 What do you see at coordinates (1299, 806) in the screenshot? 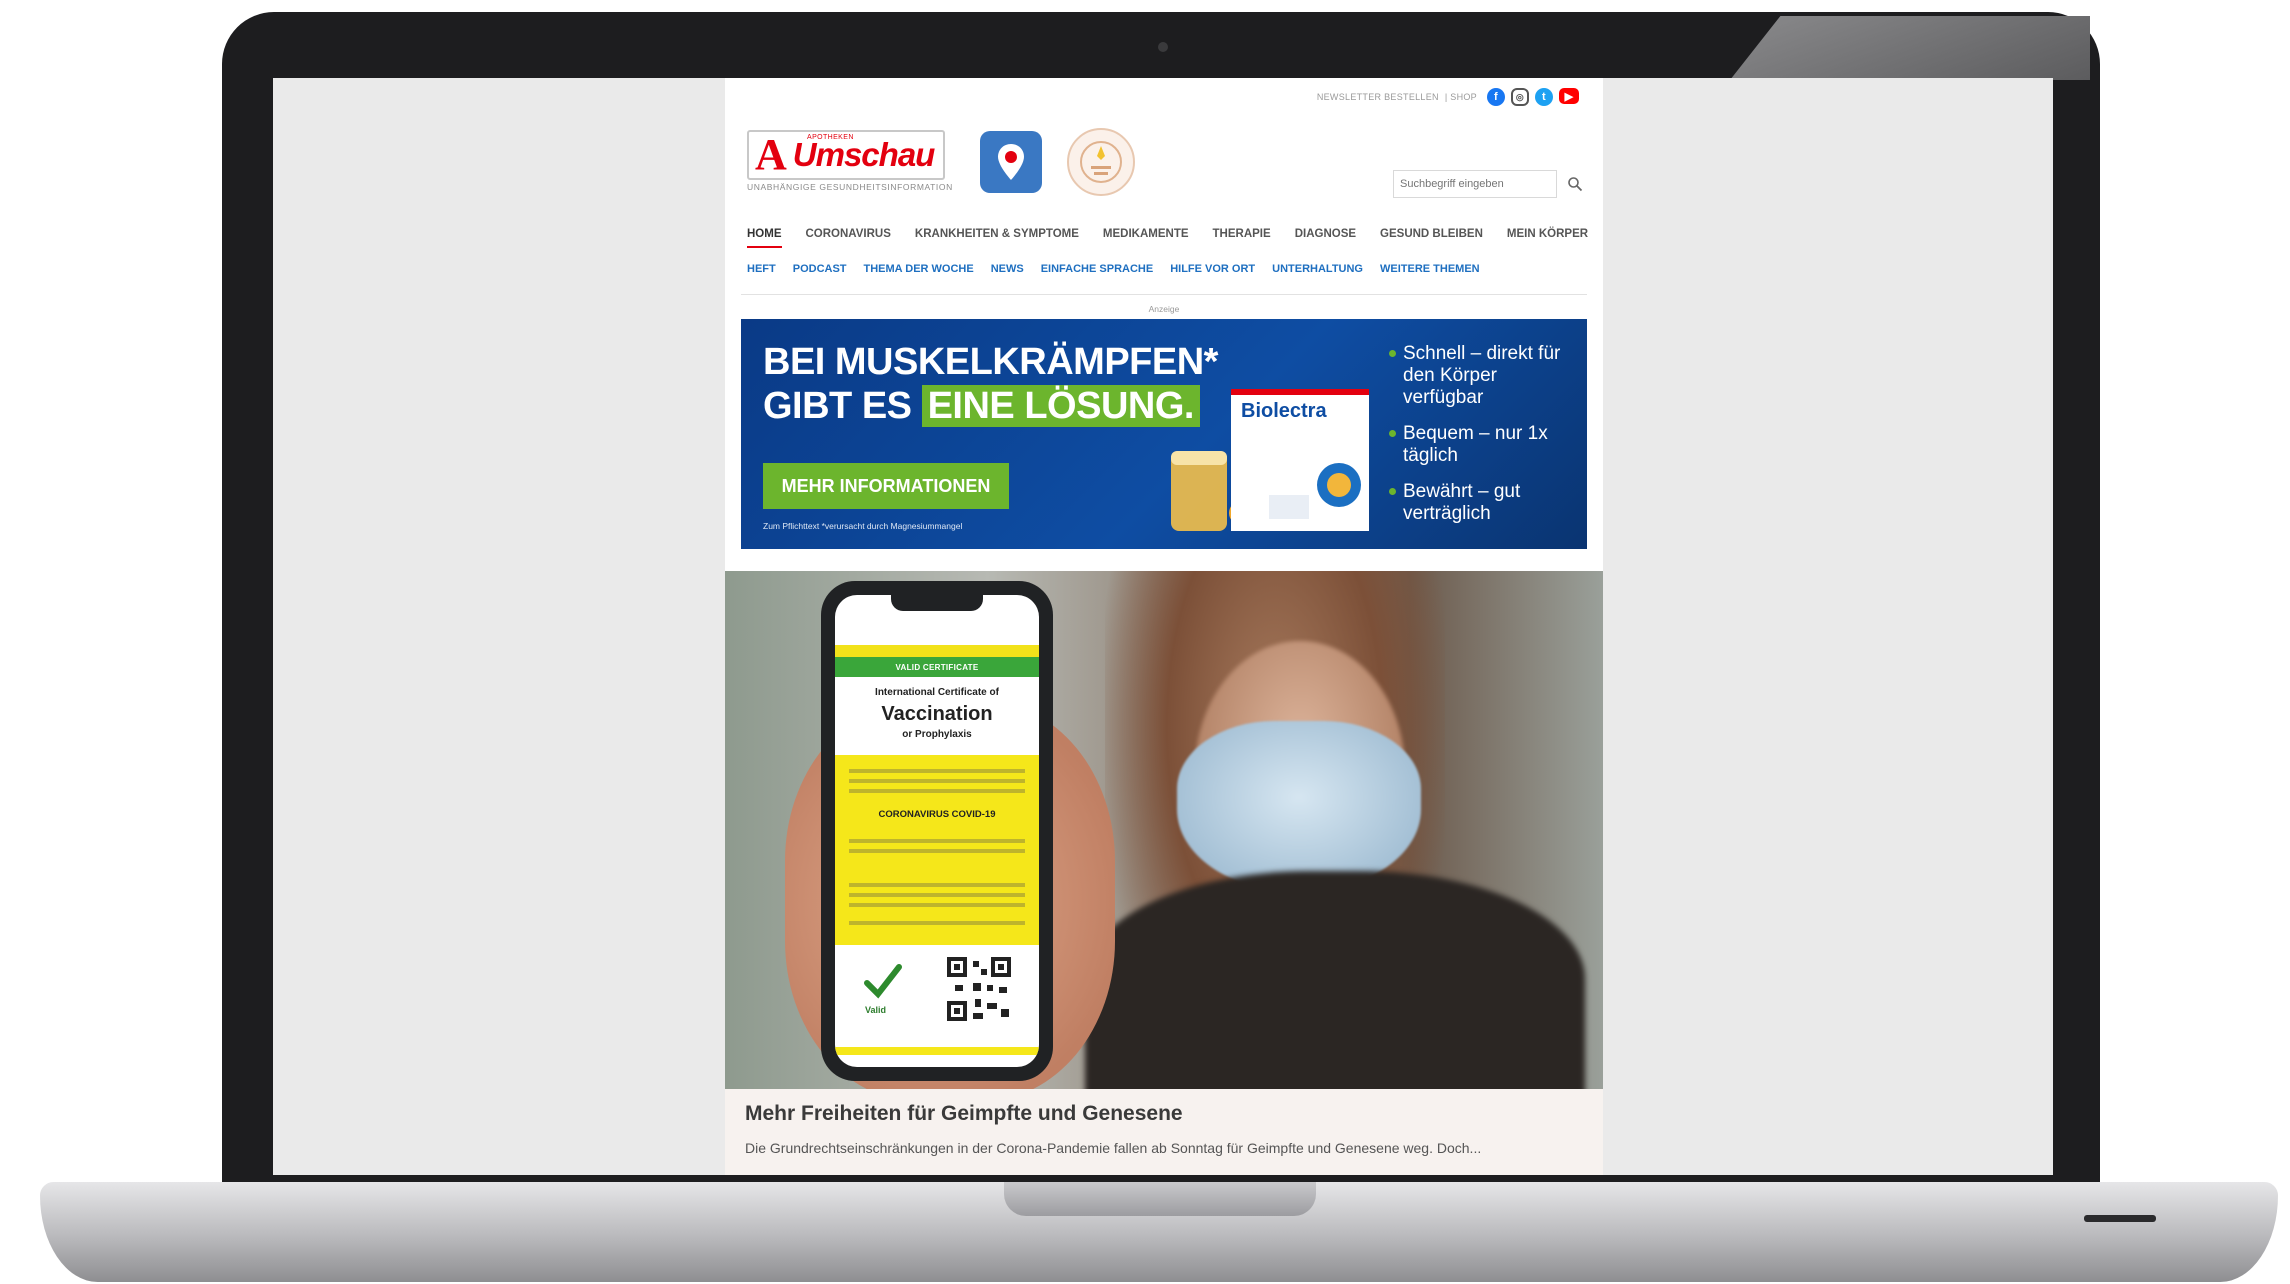
I see `face-mask` at bounding box center [1299, 806].